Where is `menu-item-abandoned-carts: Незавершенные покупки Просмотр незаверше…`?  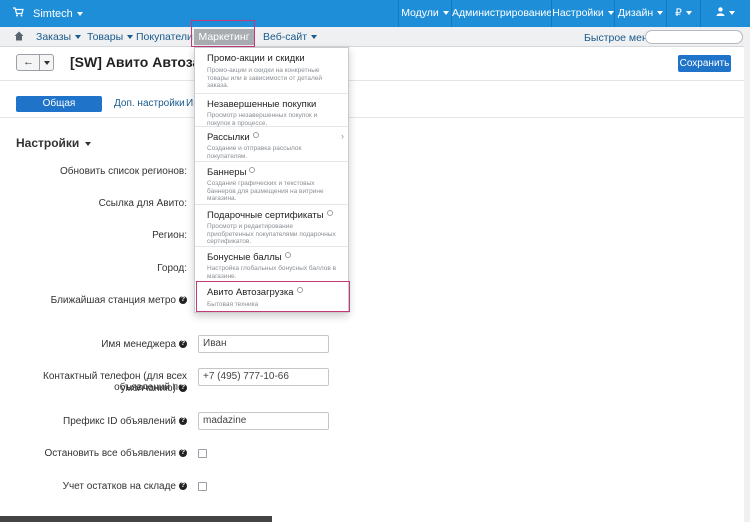 menu-item-abandoned-carts: Незавершенные покупки Просмотр незаверше… is located at coordinates (271, 110).